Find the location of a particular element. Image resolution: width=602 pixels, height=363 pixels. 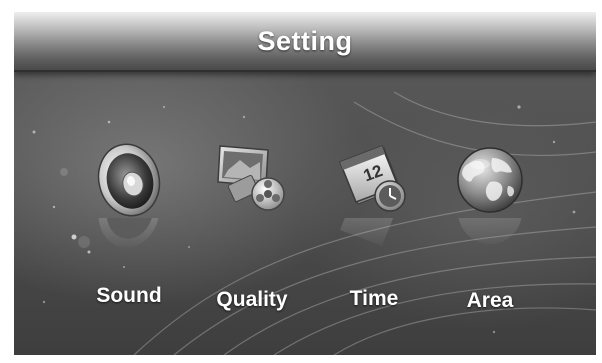

globe-icon-reflection is located at coordinates (490, 235).